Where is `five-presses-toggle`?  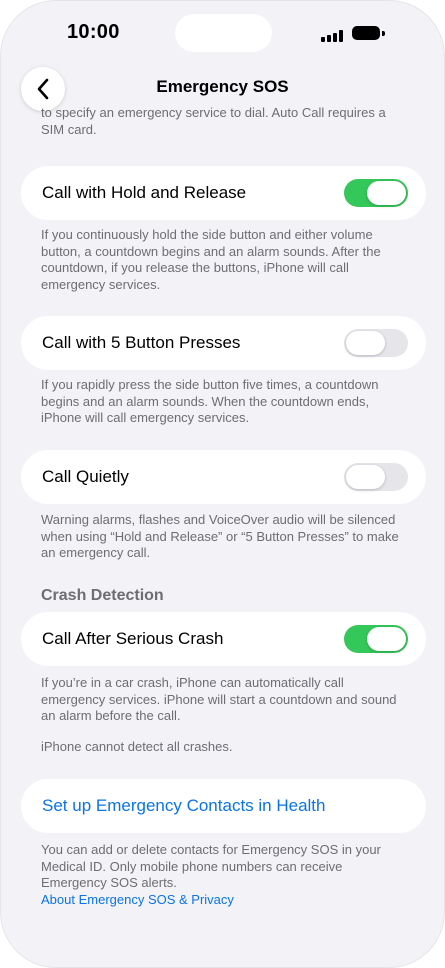
five-presses-toggle is located at coordinates (376, 343).